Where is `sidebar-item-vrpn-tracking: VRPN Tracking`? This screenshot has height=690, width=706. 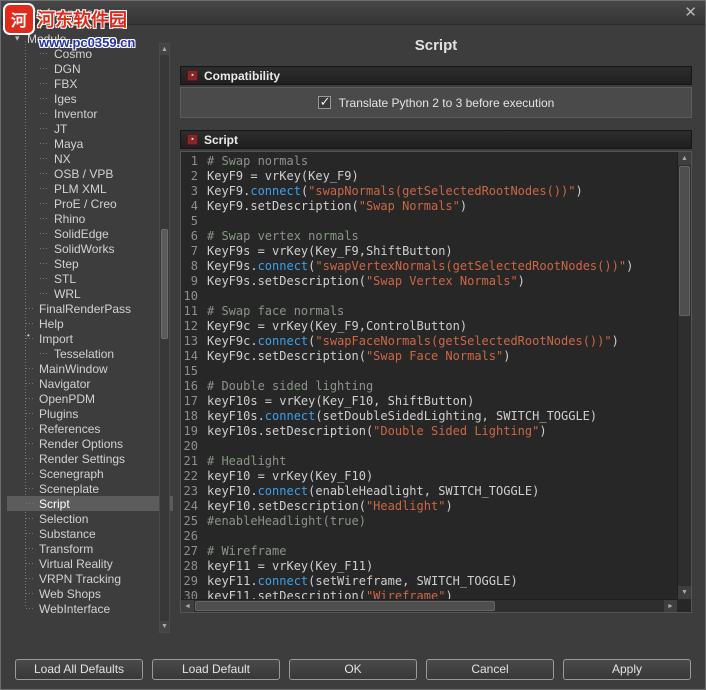
sidebar-item-vrpn-tracking: VRPN Tracking is located at coordinates (90, 578).